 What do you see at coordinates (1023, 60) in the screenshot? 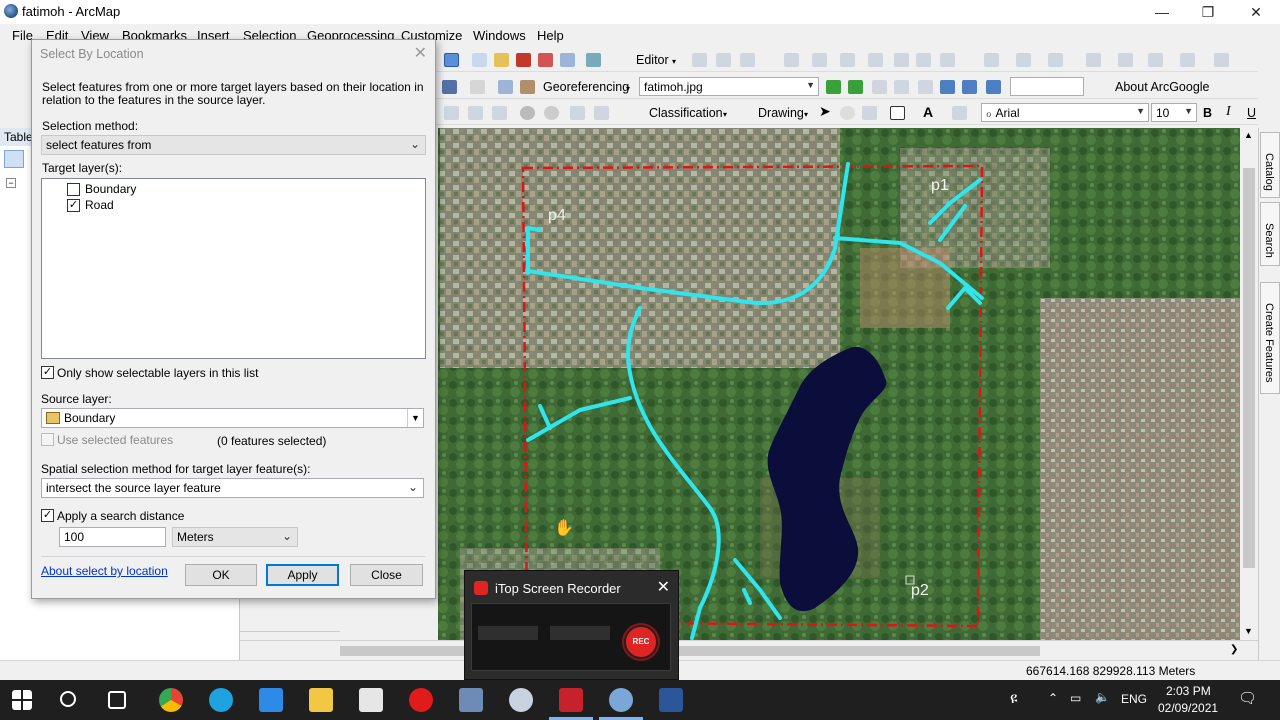
I see `cut-polygon-icon` at bounding box center [1023, 60].